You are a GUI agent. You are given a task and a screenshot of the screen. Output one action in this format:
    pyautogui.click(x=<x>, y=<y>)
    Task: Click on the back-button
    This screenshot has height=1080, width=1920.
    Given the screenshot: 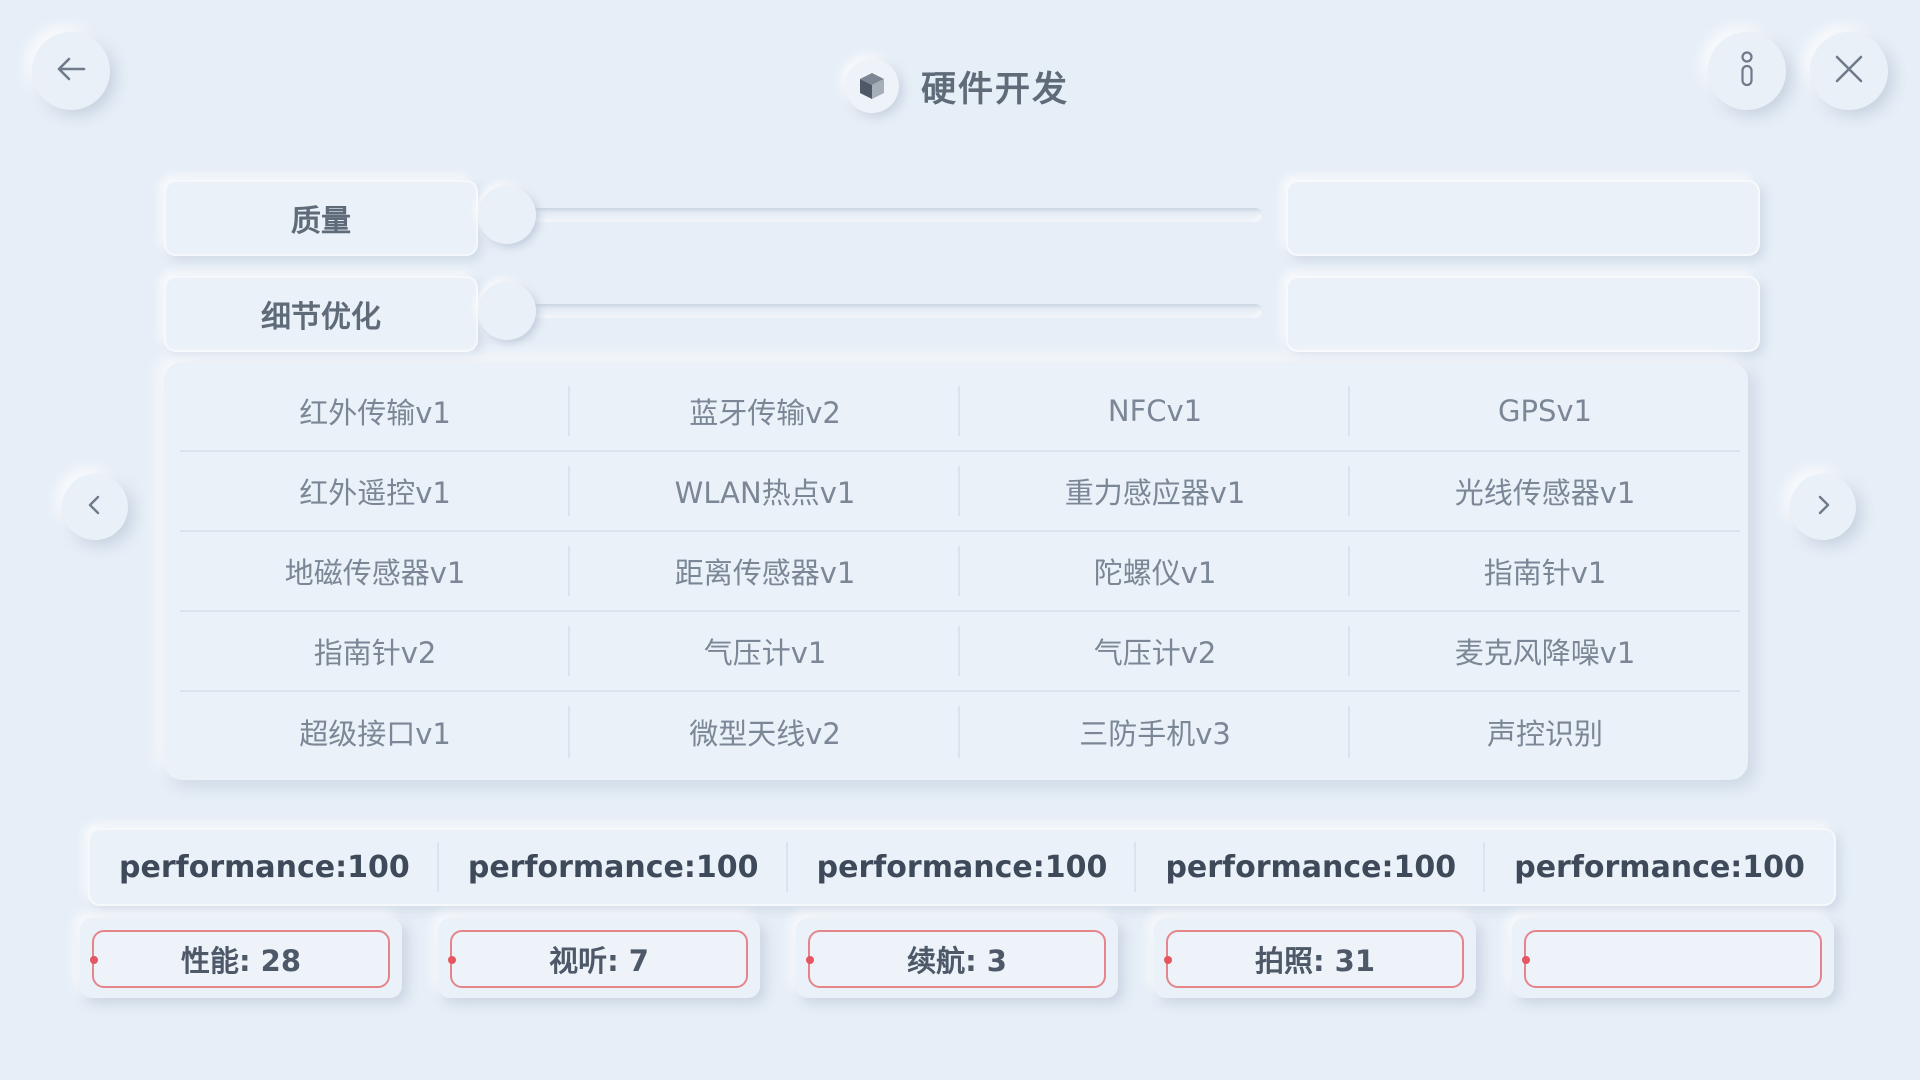 What is the action you would take?
    pyautogui.click(x=71, y=71)
    